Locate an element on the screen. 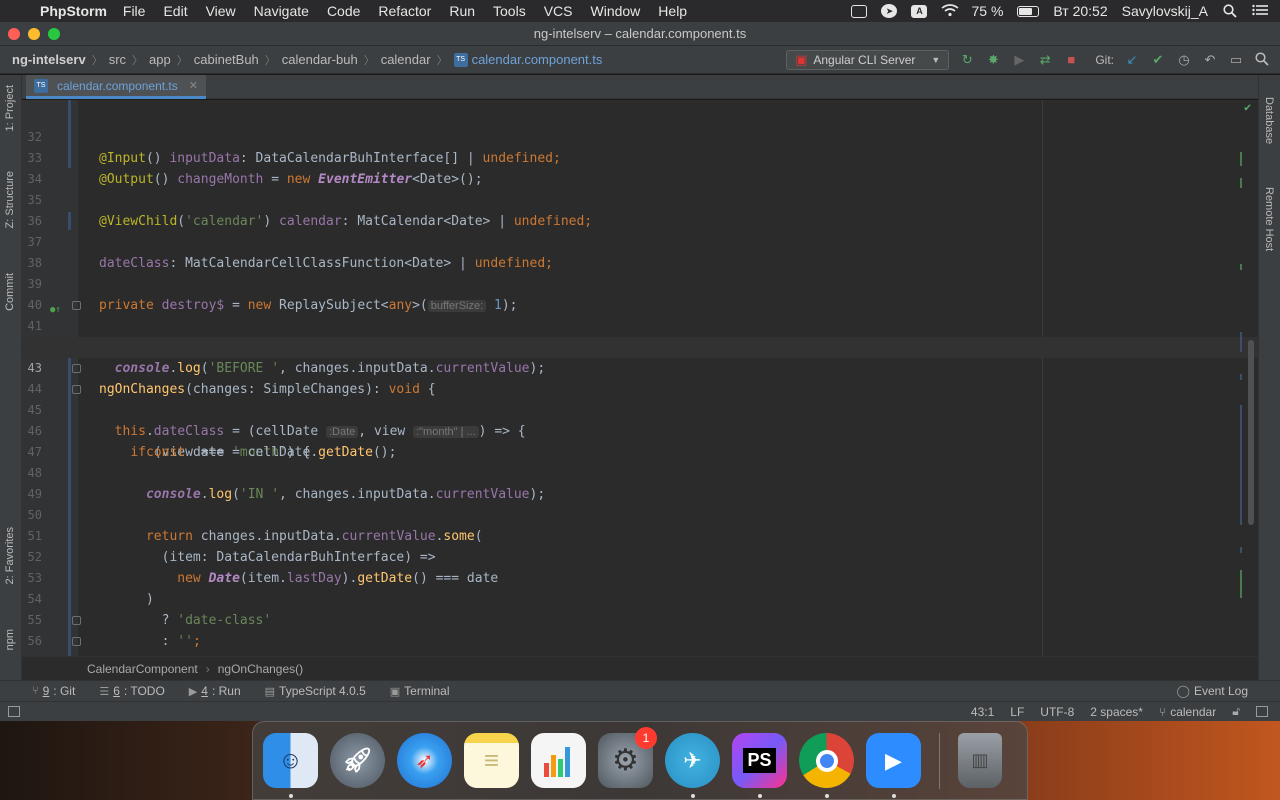  crumb-class: CalendarComponent is located at coordinates (142, 669).